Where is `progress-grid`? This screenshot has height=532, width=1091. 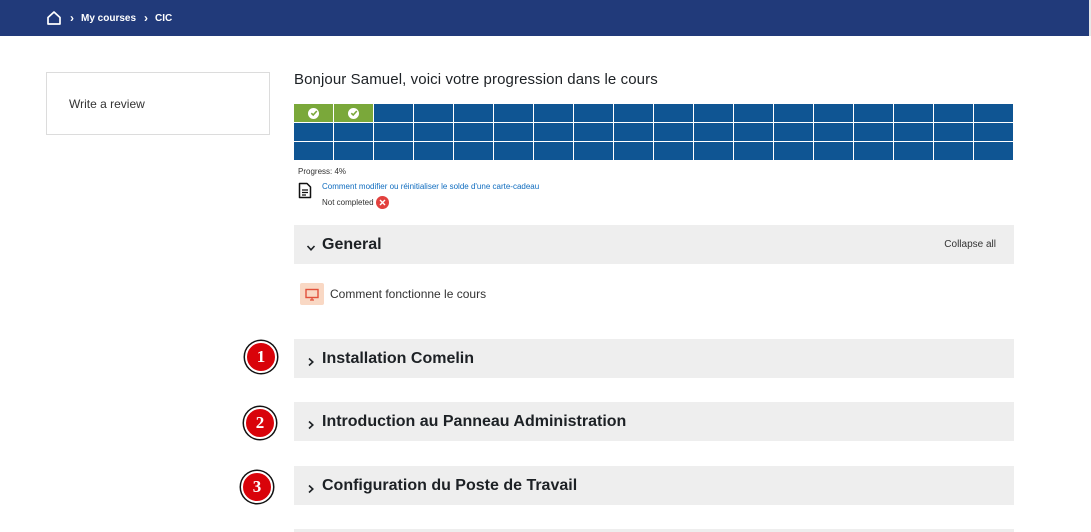
progress-grid is located at coordinates (654, 132).